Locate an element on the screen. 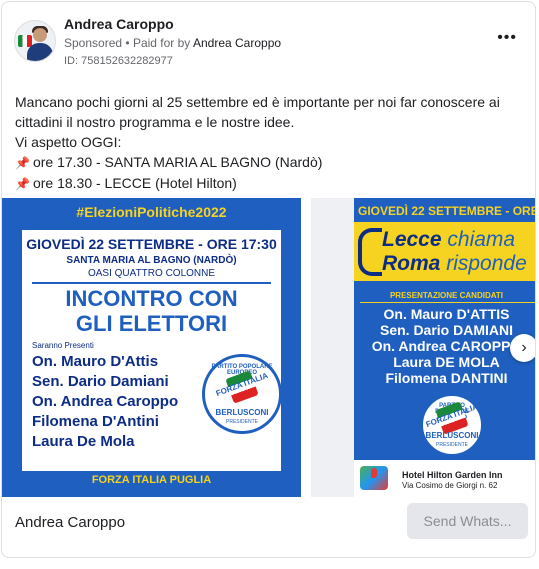 The height and width of the screenshot is (569, 539). candidate-name: On. Mauro D'Attis is located at coordinates (95, 361).